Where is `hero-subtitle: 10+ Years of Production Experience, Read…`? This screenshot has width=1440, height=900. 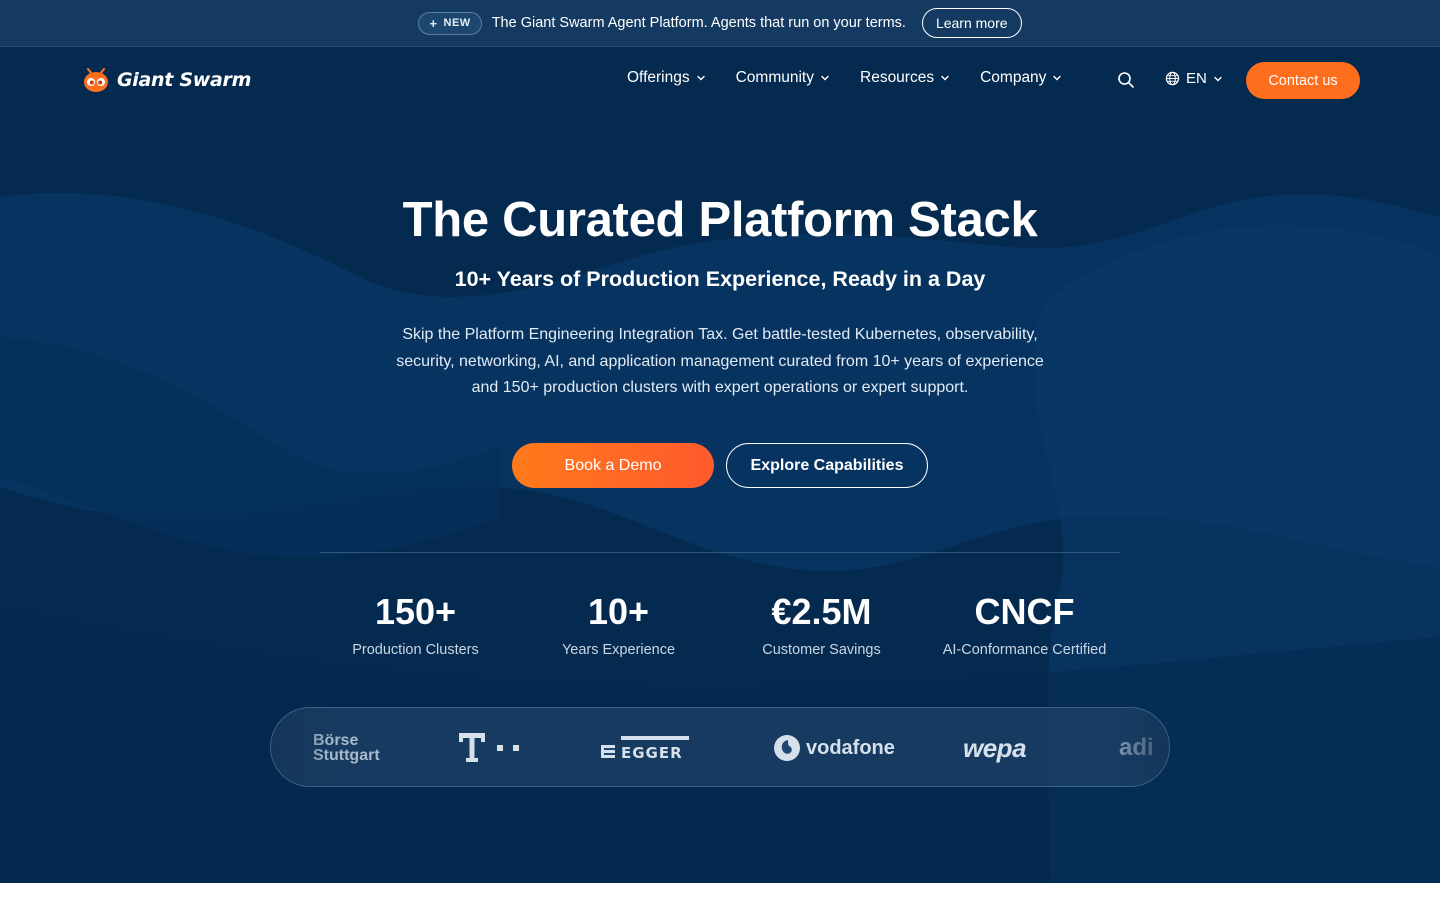
hero-subtitle: 10+ Years of Production Experience, Read… is located at coordinates (720, 279).